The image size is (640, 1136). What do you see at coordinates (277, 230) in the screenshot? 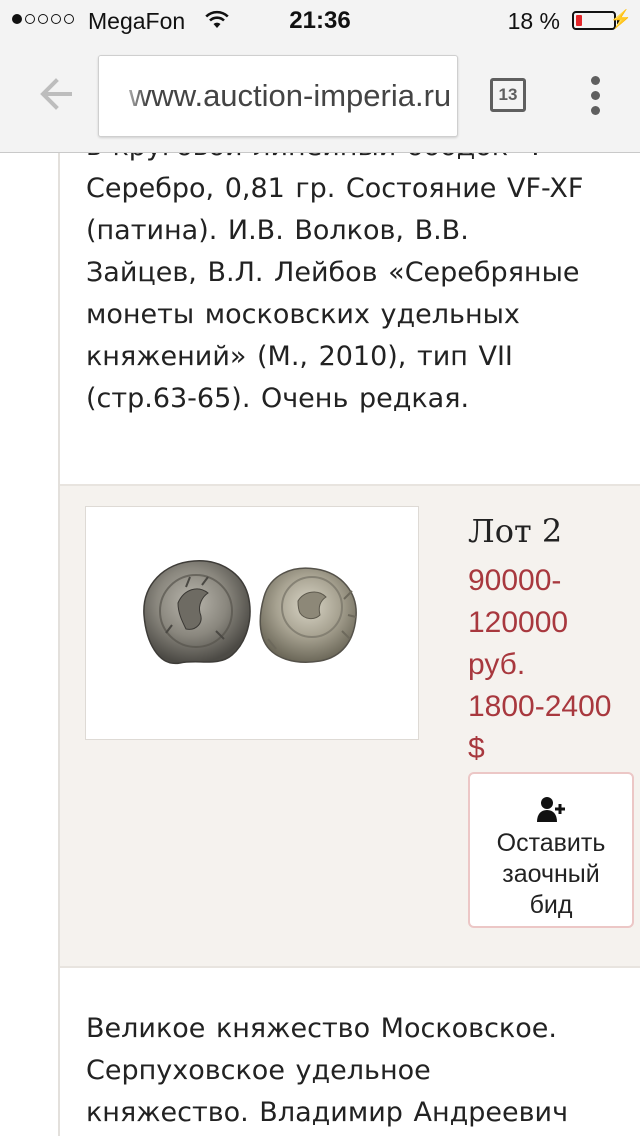
I see `description-line: (патина). И.В. Волков, В.В.` at bounding box center [277, 230].